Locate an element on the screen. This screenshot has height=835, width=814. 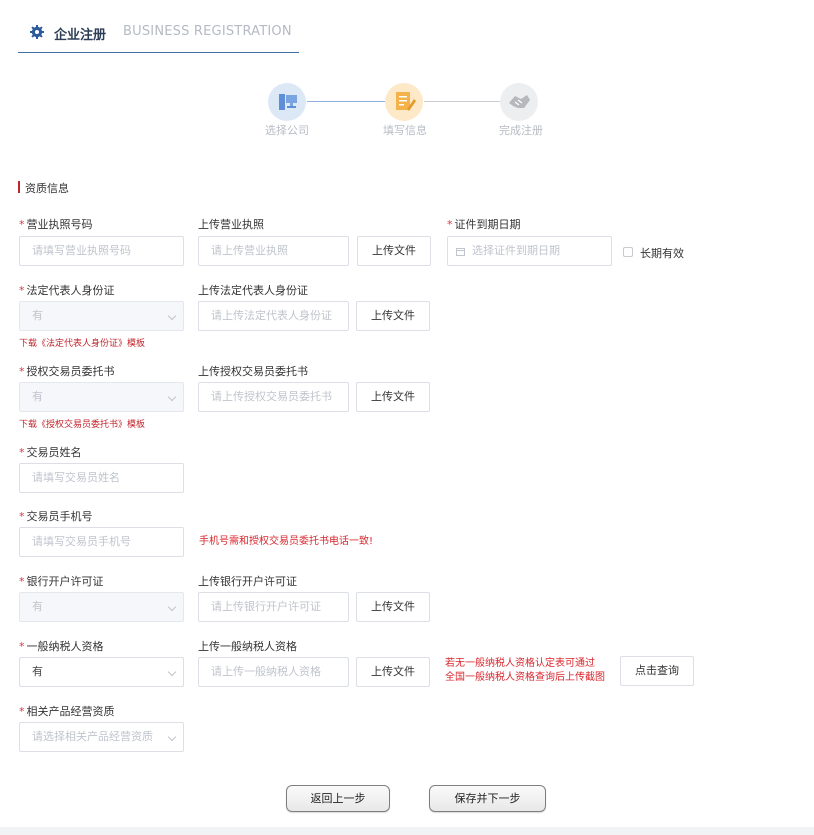
step-1-circle is located at coordinates (287, 102).